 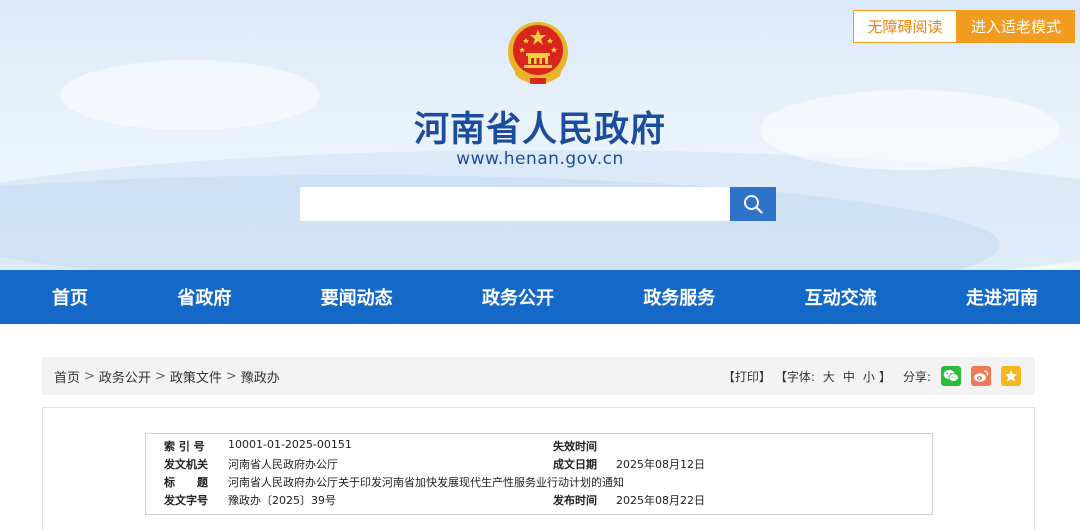 I want to click on nav-item-government-services: 政务服务, so click(x=679, y=297).